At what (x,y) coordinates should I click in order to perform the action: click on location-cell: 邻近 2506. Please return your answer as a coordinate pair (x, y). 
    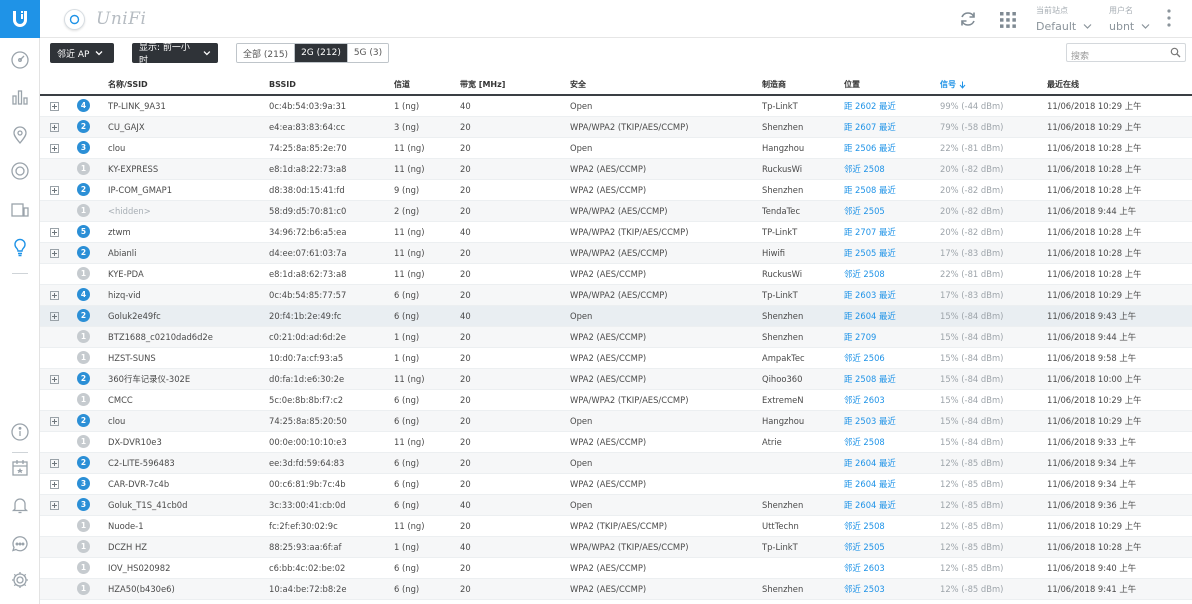
    Looking at the image, I should click on (892, 358).